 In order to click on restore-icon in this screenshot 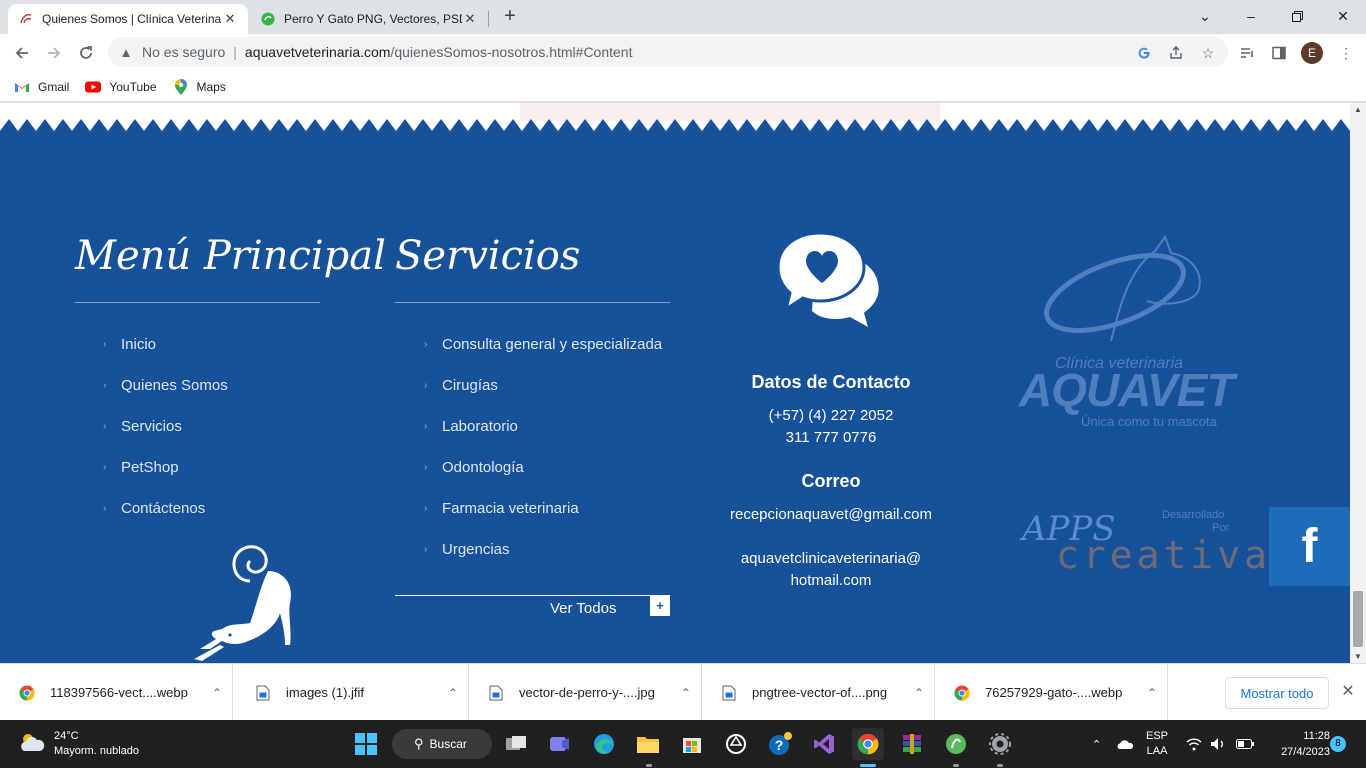, I will do `click(1297, 16)`.